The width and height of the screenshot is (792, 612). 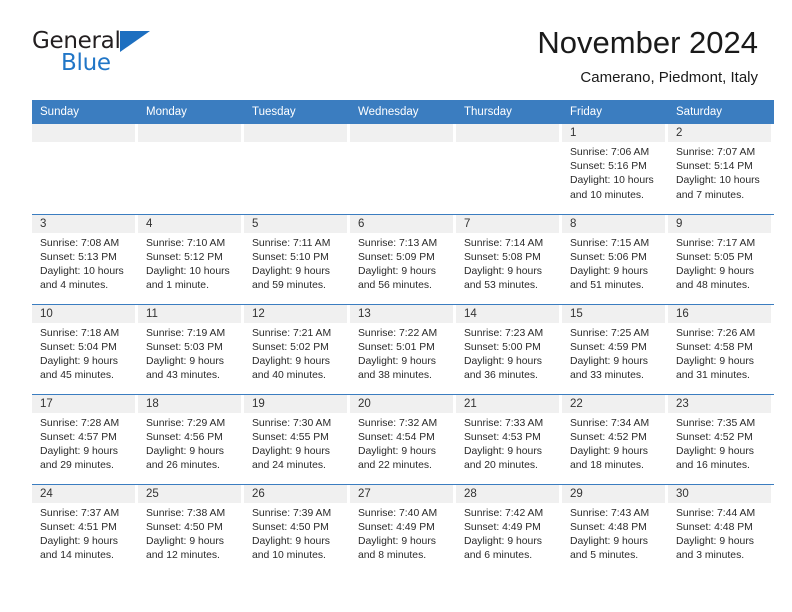 I want to click on day-number: 8, so click(x=613, y=223).